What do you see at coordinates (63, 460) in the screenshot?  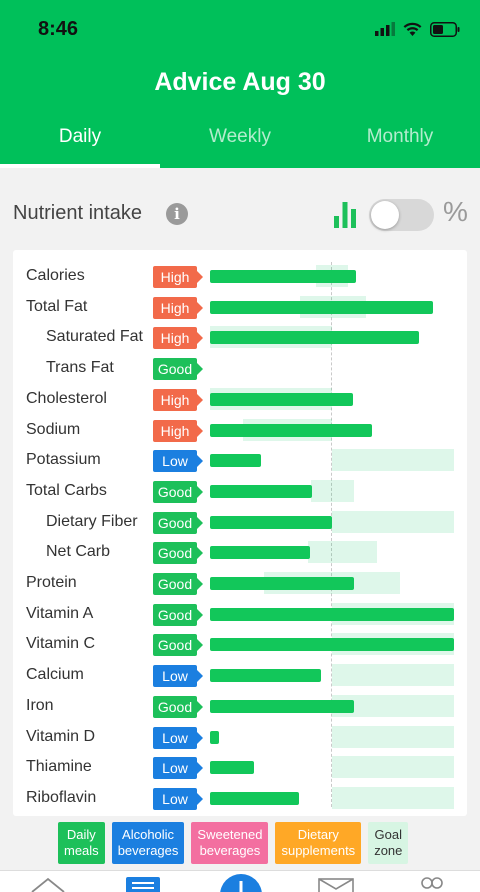 I see `nutrient-label: Potassium` at bounding box center [63, 460].